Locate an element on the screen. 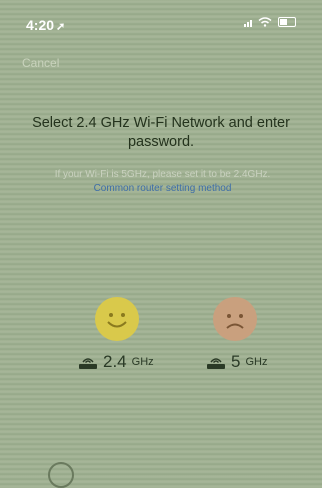 The width and height of the screenshot is (322, 488). happy-face-icon is located at coordinates (117, 319).